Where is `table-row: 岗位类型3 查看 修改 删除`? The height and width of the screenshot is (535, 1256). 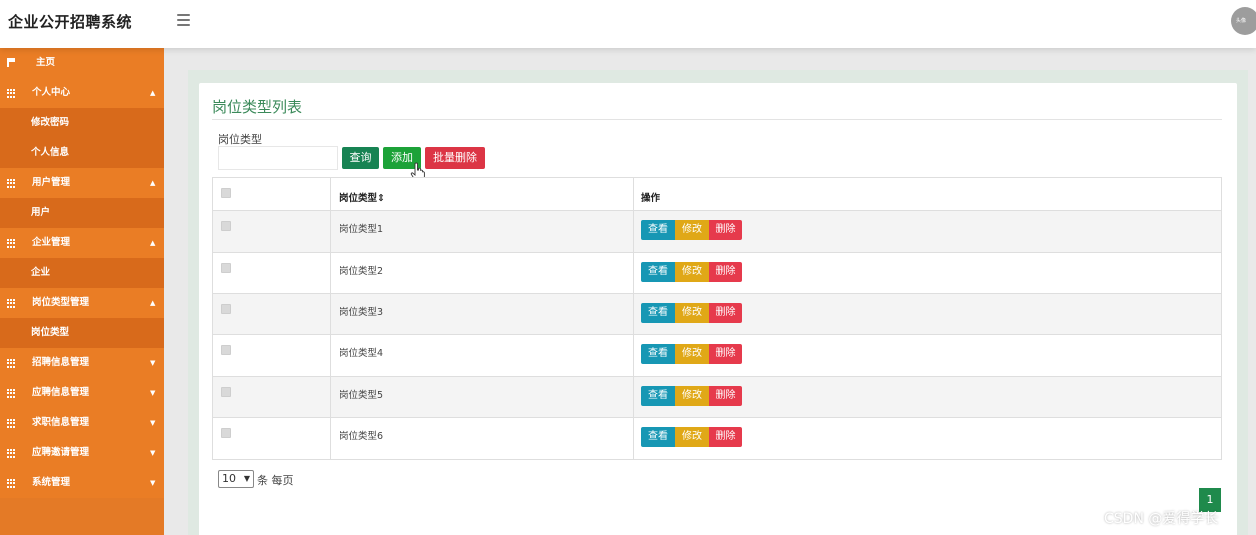 table-row: 岗位类型3 查看 修改 删除 is located at coordinates (717, 314).